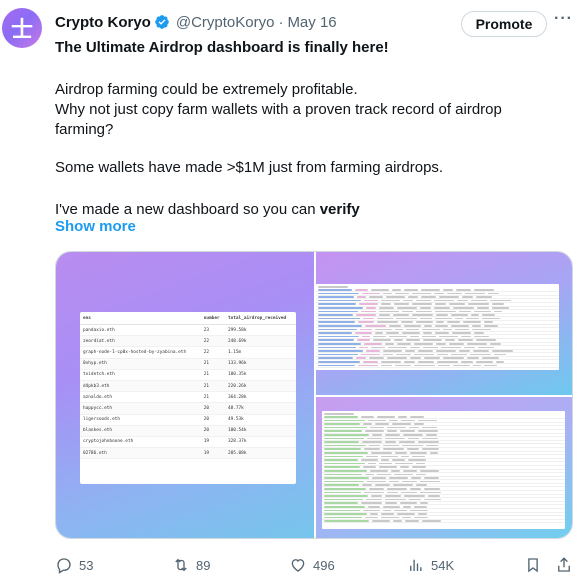 The width and height of the screenshot is (586, 583). What do you see at coordinates (260, 352) in the screenshot?
I see `table-cell: 1.15m` at bounding box center [260, 352].